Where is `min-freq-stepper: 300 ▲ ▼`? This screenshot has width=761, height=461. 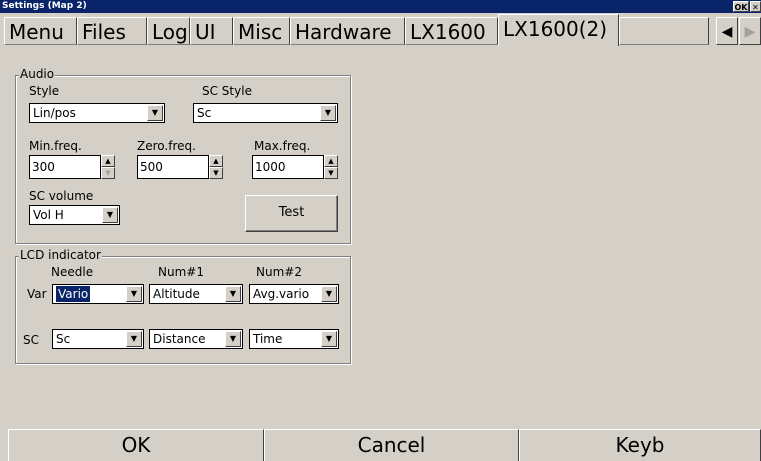 min-freq-stepper: 300 ▲ ▼ is located at coordinates (72, 167).